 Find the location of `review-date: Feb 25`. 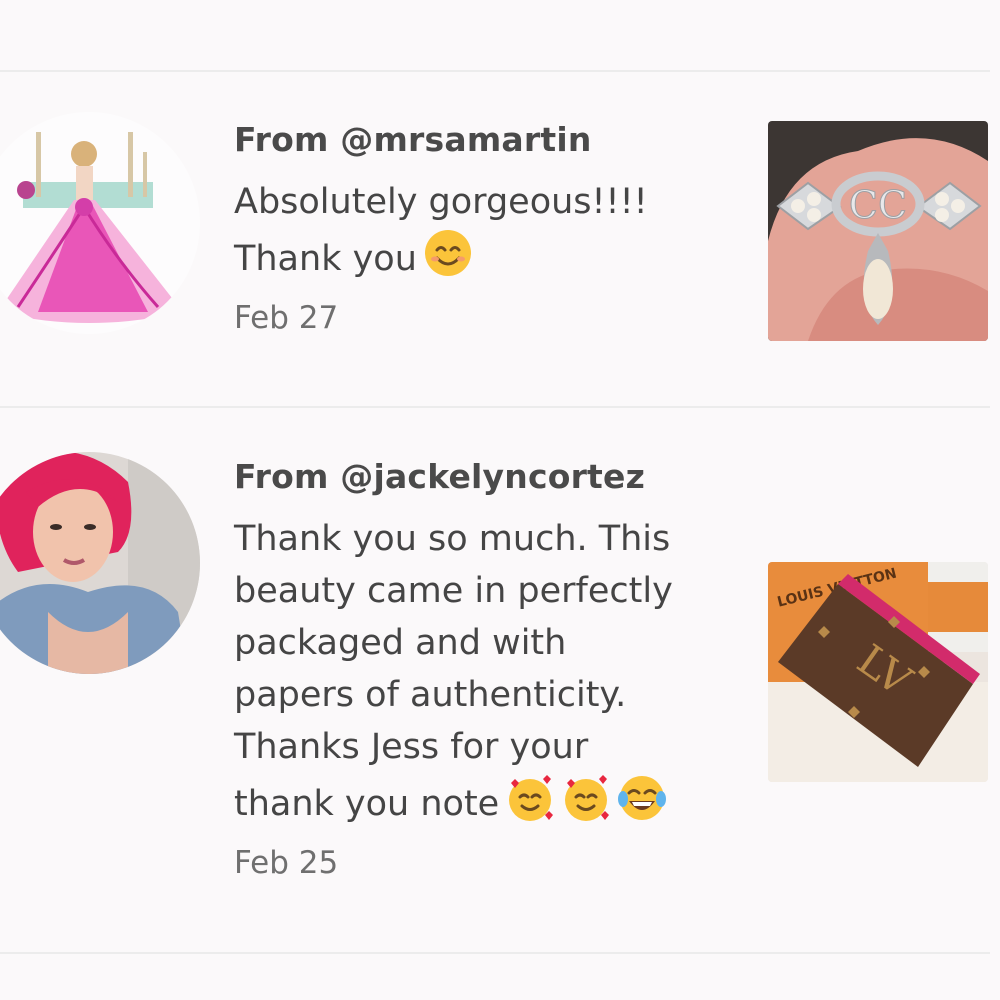

review-date: Feb 25 is located at coordinates (286, 863).